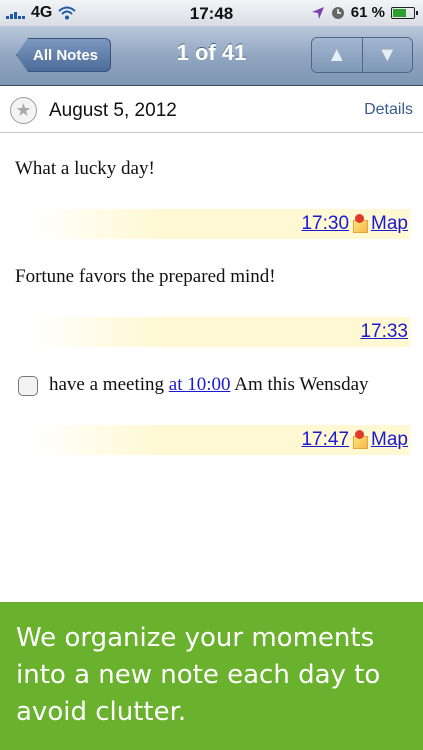 Image resolution: width=423 pixels, height=750 pixels. Describe the element at coordinates (145, 276) in the screenshot. I see `note-entry-text: Fortune favors the prepared mind!` at that location.